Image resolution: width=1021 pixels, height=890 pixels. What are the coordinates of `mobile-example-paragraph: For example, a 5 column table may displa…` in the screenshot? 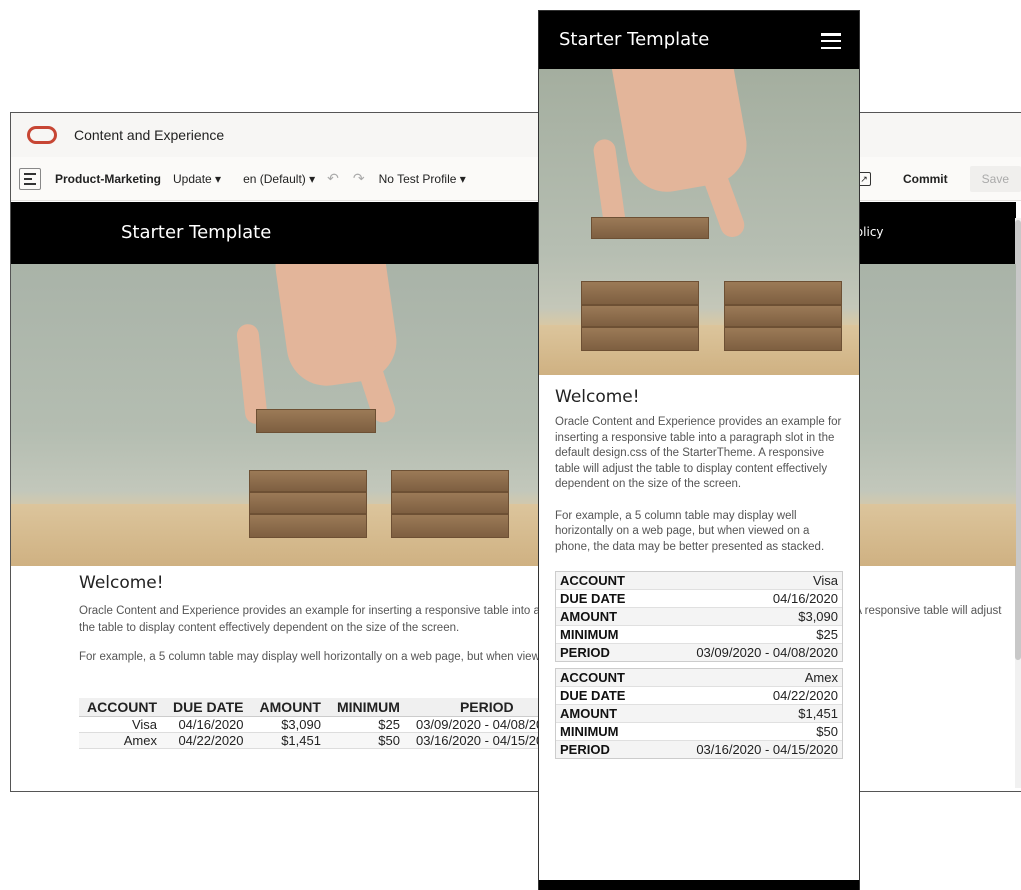 It's located at (690, 531).